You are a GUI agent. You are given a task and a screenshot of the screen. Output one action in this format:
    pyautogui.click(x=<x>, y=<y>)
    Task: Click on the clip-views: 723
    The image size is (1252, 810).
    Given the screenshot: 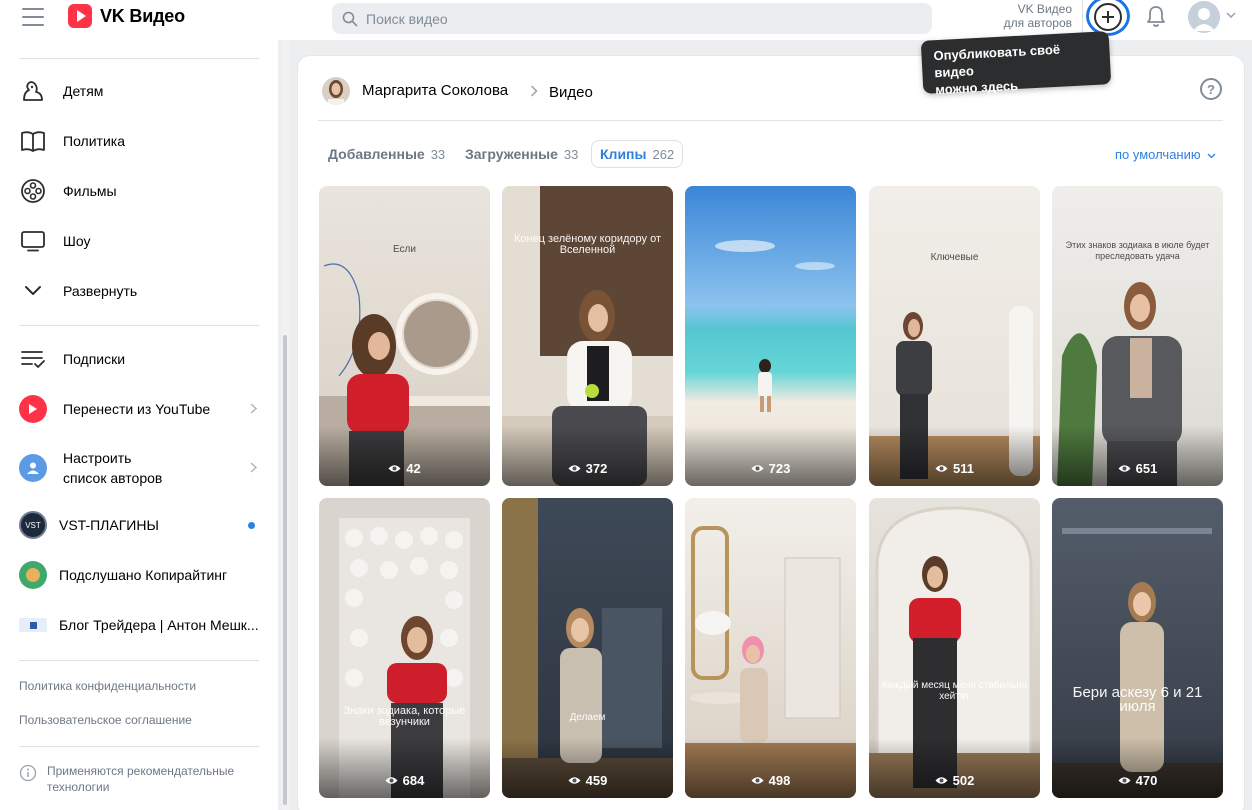 What is the action you would take?
    pyautogui.click(x=770, y=468)
    